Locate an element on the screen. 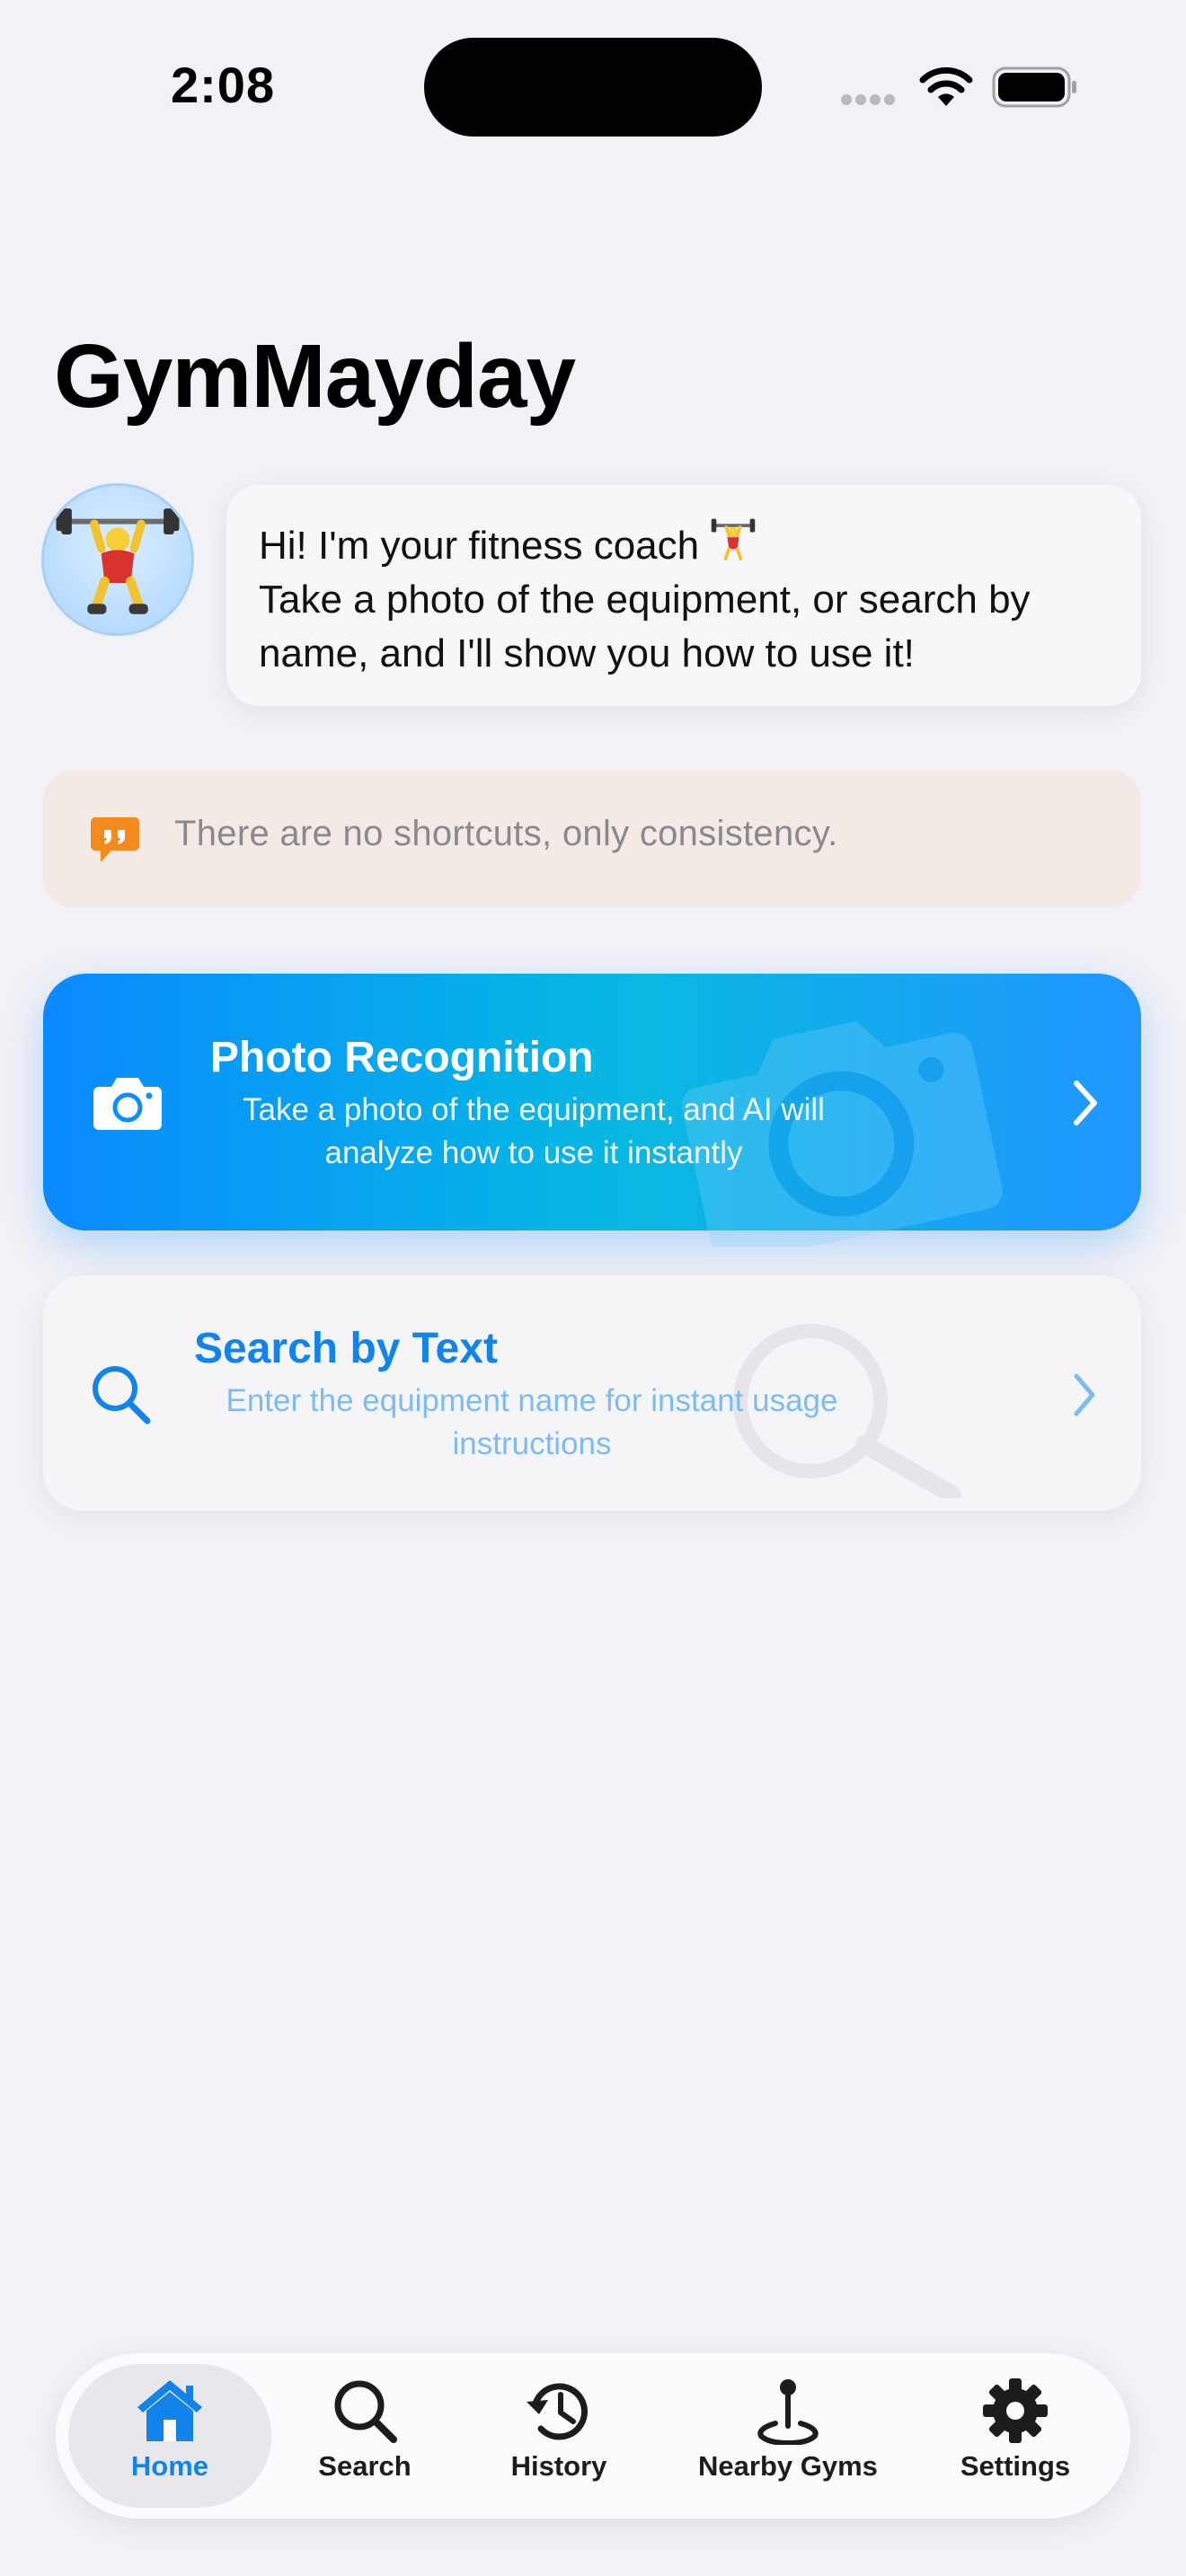 The width and height of the screenshot is (1186, 2576). coach-line-3: name, and I'll show you how to use it! is located at coordinates (587, 653).